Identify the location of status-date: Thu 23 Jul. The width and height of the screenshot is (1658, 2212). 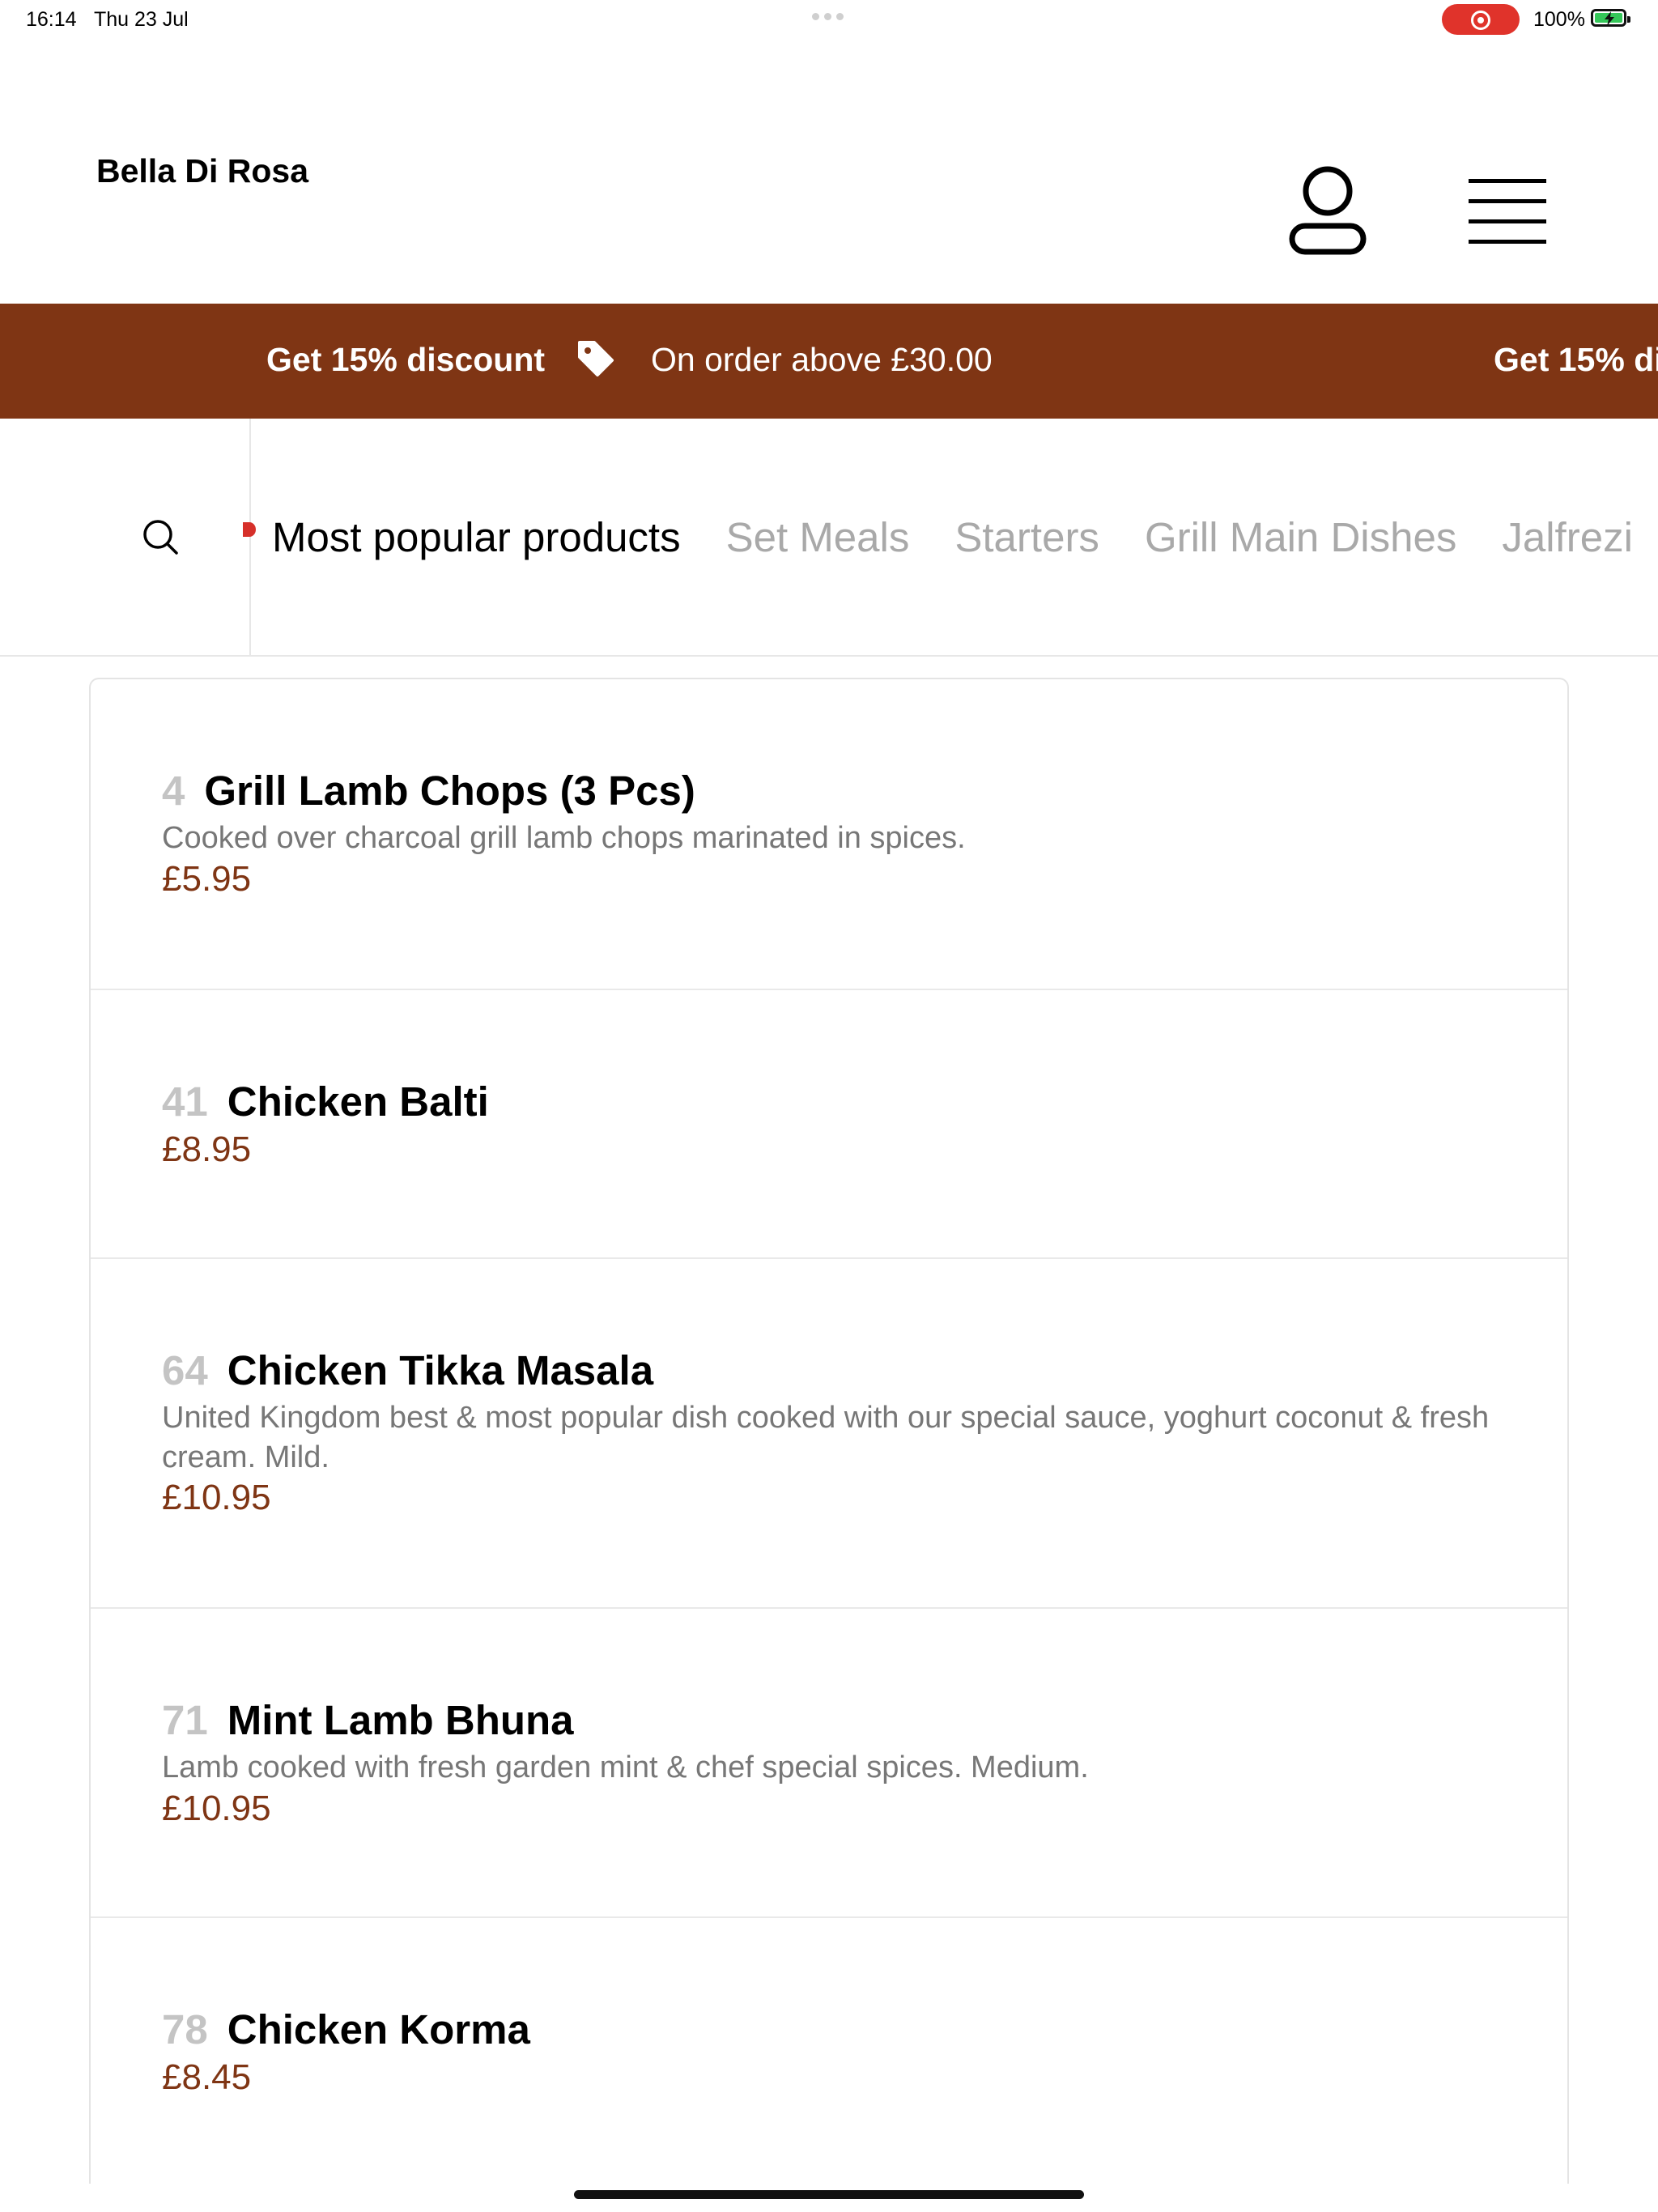
(141, 19).